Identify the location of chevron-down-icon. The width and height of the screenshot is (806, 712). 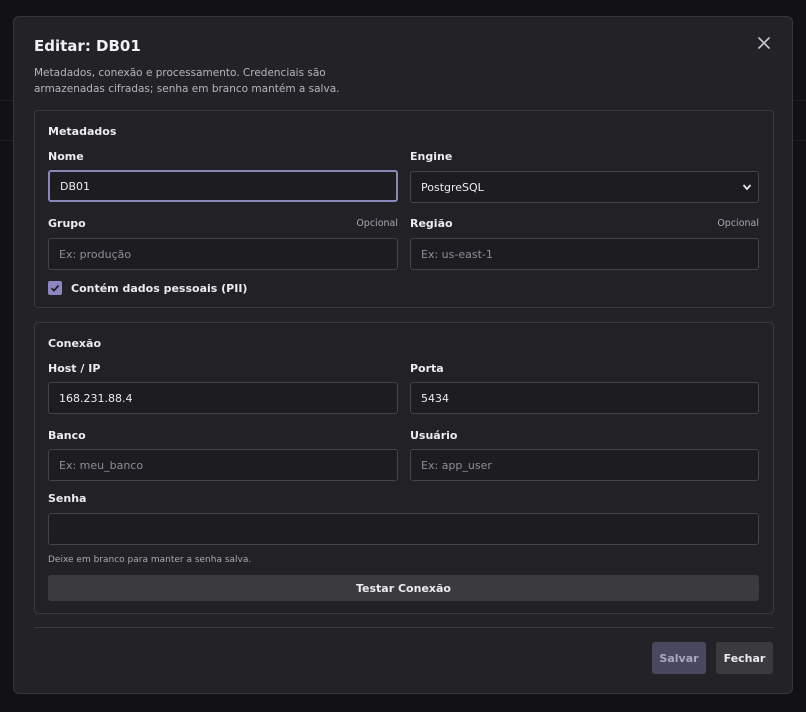
(747, 187).